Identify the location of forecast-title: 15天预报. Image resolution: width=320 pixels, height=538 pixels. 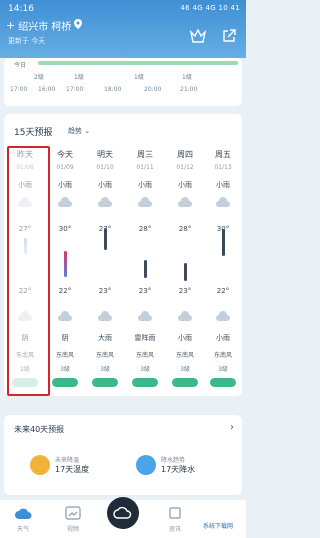
(33, 133).